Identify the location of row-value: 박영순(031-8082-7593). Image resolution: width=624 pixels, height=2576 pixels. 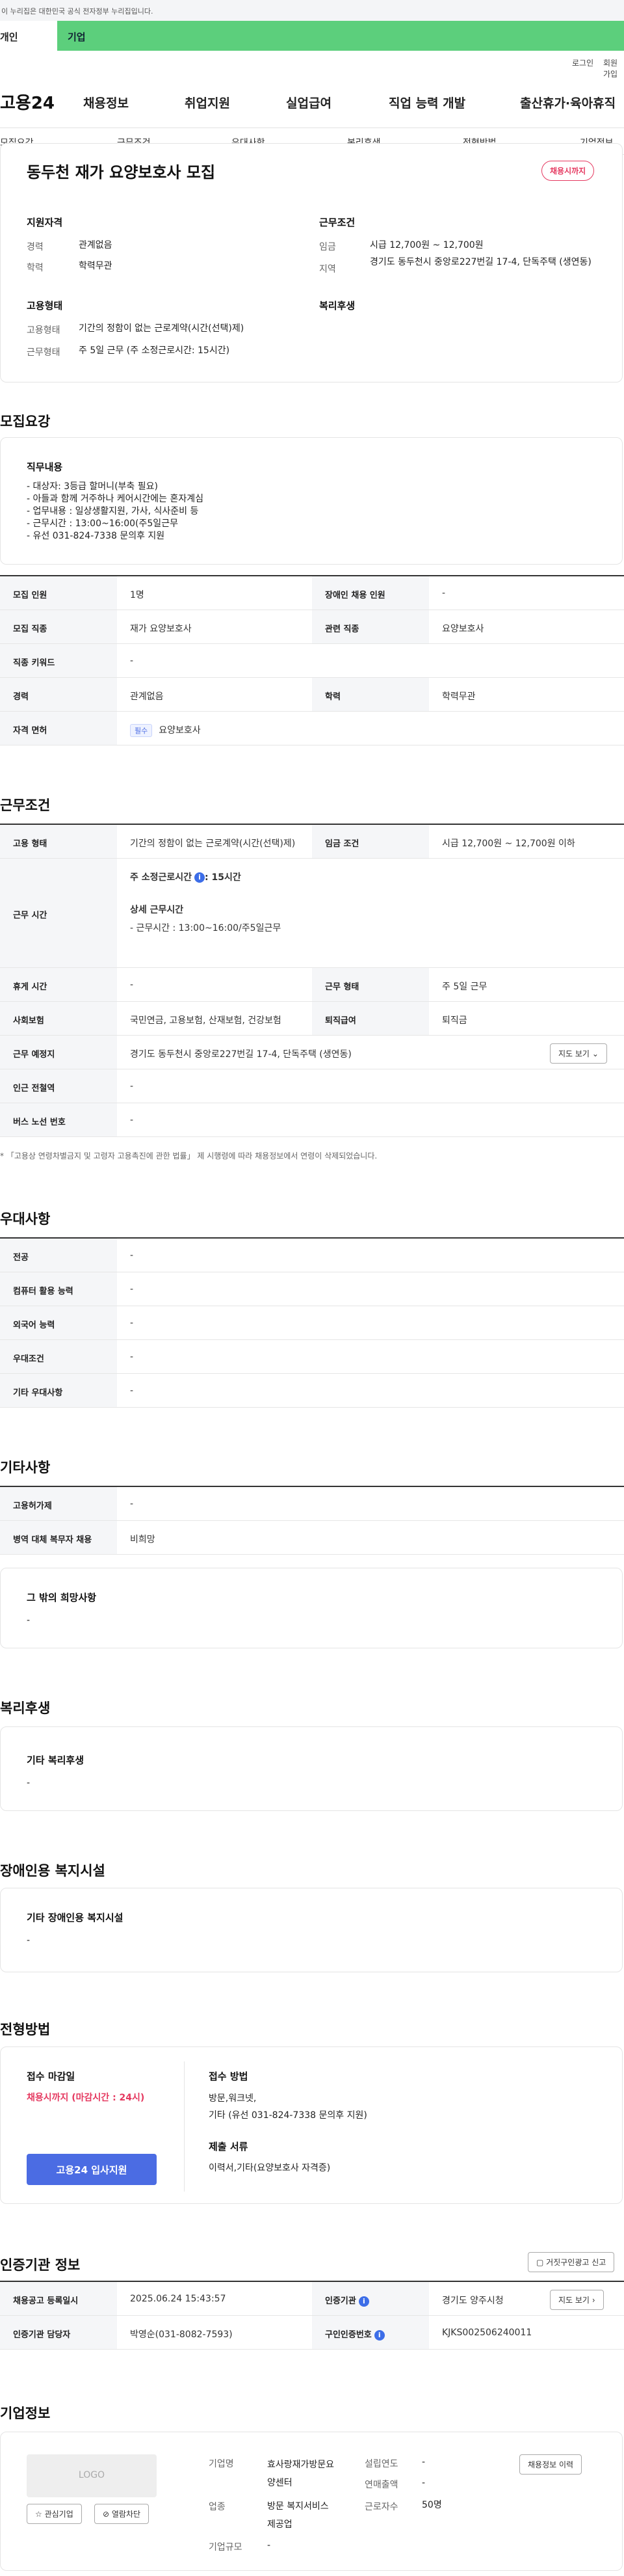
(181, 2334).